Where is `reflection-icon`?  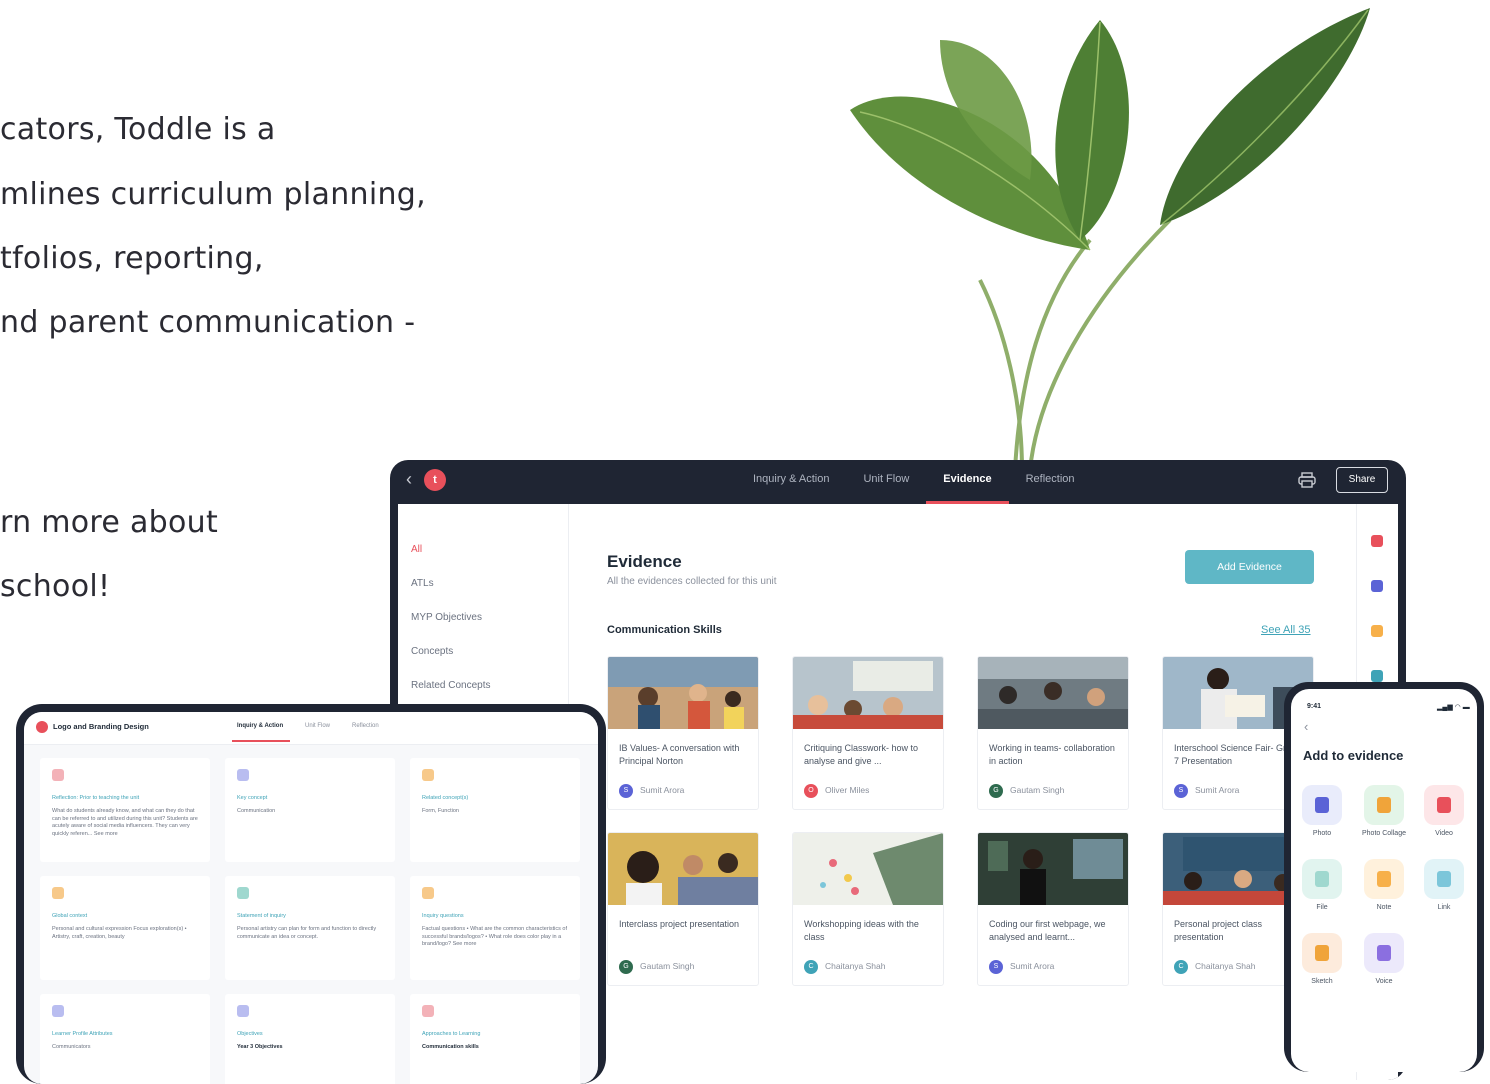 reflection-icon is located at coordinates (58, 775).